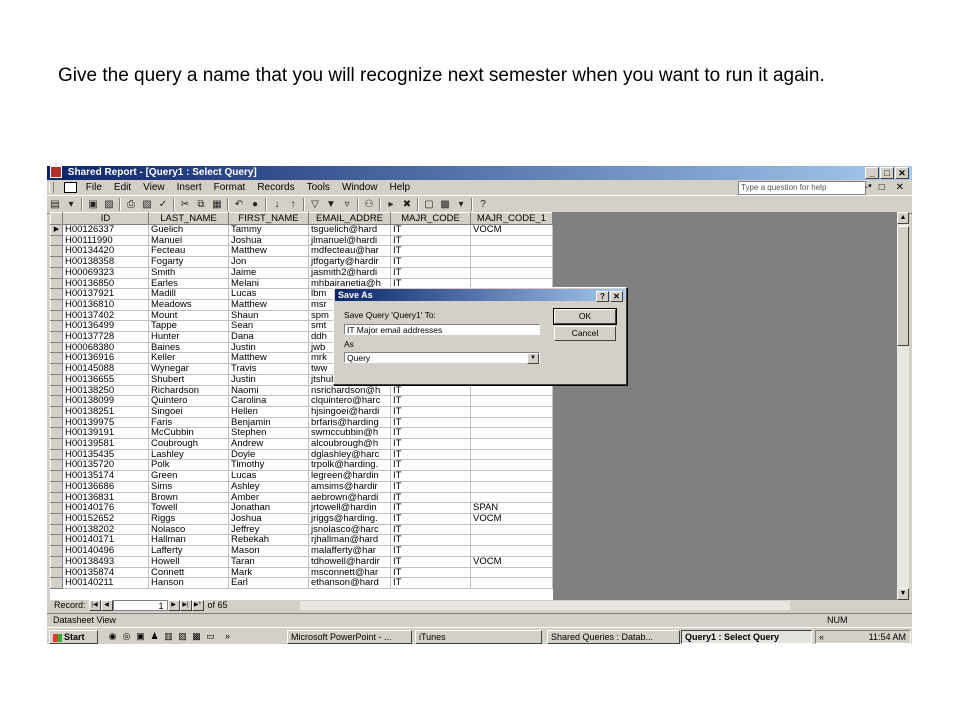 The image size is (960, 720). I want to click on table-cell: H00111990, so click(105, 241).